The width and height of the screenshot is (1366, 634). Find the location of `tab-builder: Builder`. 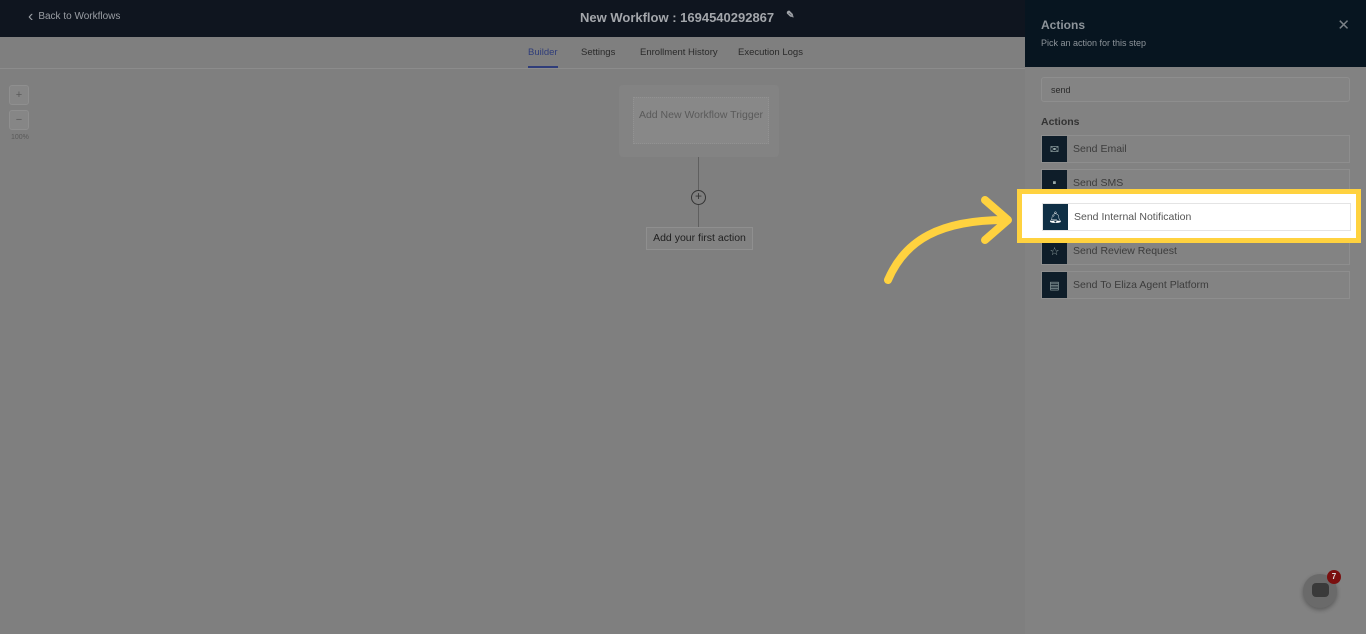

tab-builder: Builder is located at coordinates (543, 57).